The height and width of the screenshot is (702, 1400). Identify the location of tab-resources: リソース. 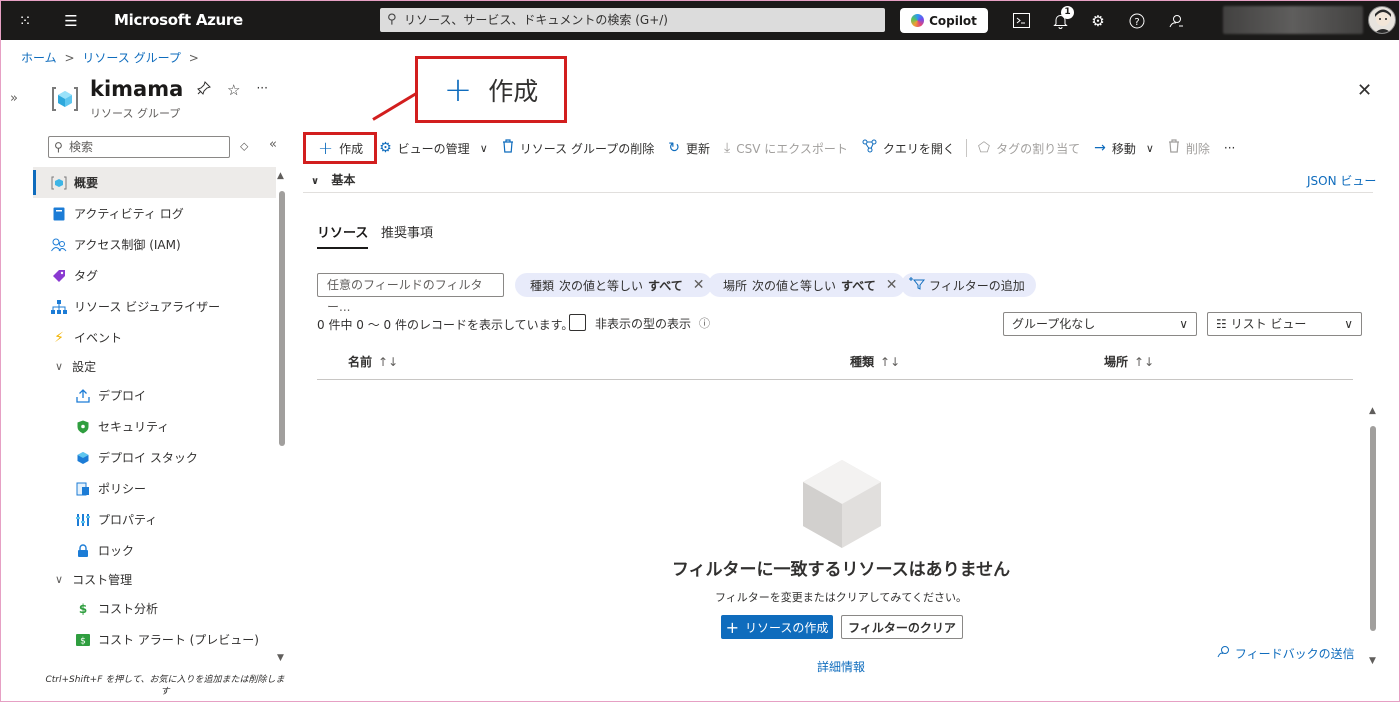
(343, 235).